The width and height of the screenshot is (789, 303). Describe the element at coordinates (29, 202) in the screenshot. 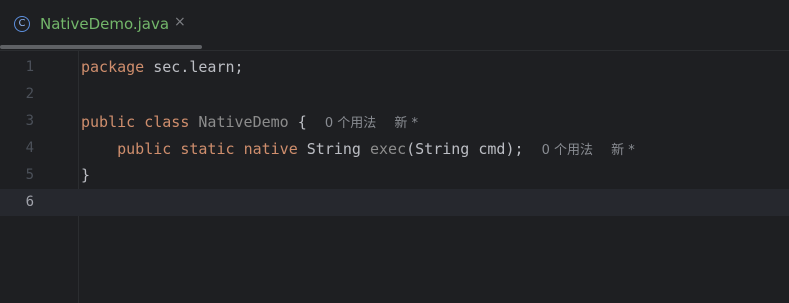

I see `line-number: 6` at that location.